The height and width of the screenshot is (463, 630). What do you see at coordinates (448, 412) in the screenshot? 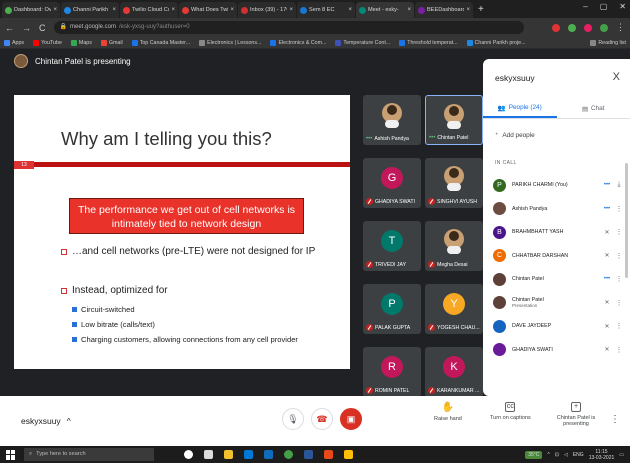
I see `raise-hand-button: ✋ Raise hand` at bounding box center [448, 412].